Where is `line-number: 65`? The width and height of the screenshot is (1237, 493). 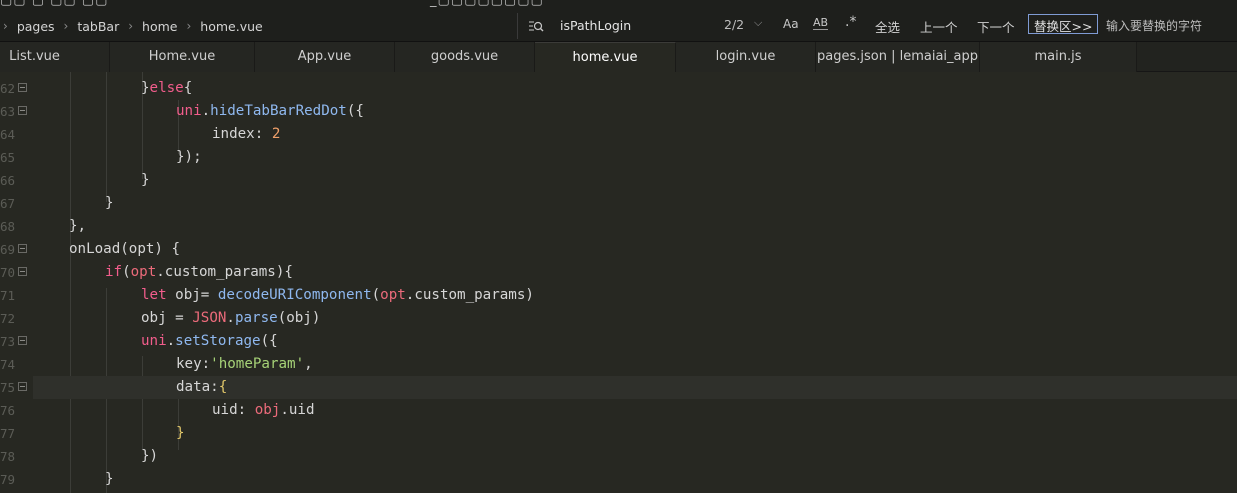
line-number: 65 is located at coordinates (7, 157).